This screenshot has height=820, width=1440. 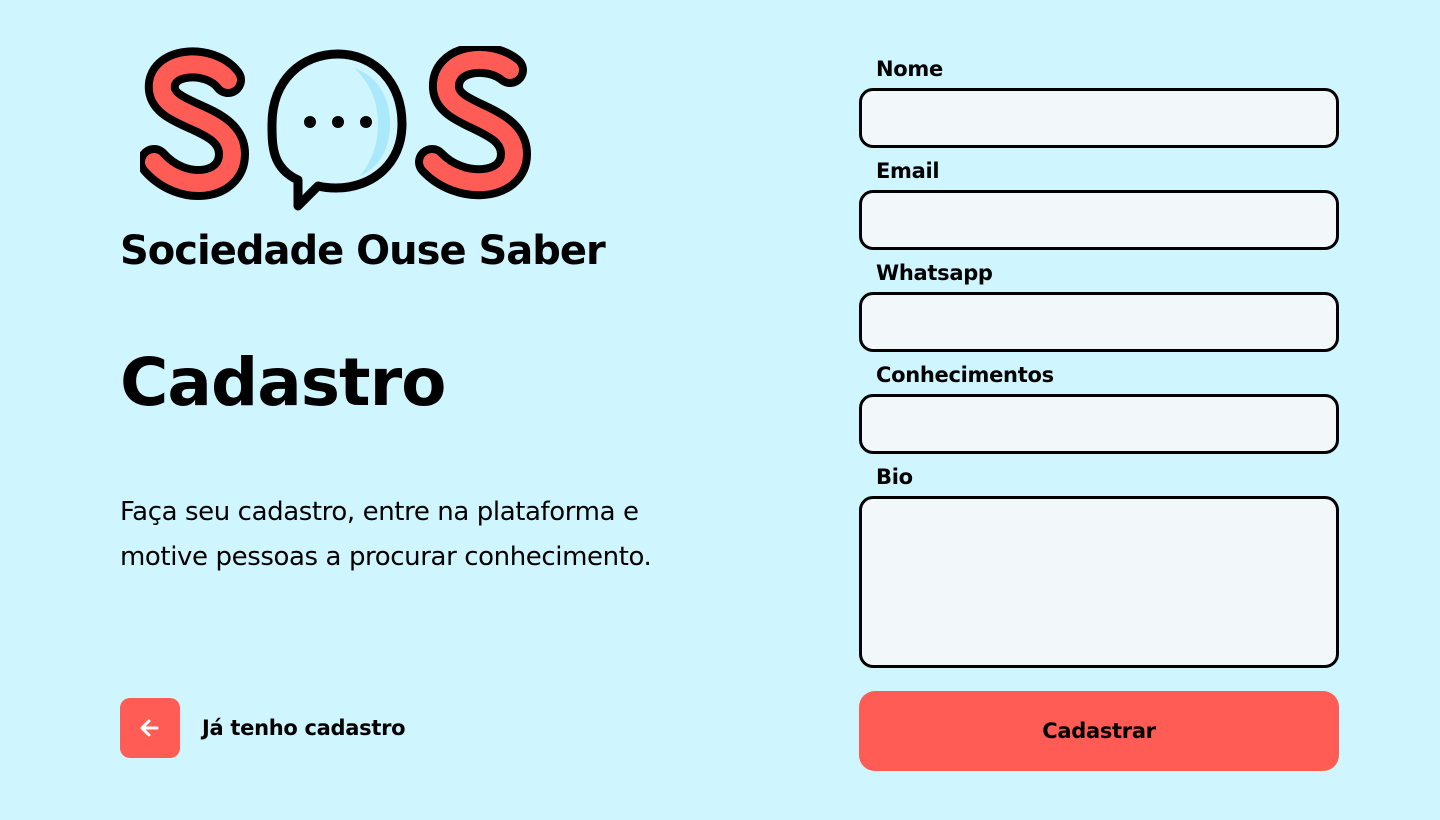 What do you see at coordinates (1099, 322) in the screenshot?
I see `whatsapp-input` at bounding box center [1099, 322].